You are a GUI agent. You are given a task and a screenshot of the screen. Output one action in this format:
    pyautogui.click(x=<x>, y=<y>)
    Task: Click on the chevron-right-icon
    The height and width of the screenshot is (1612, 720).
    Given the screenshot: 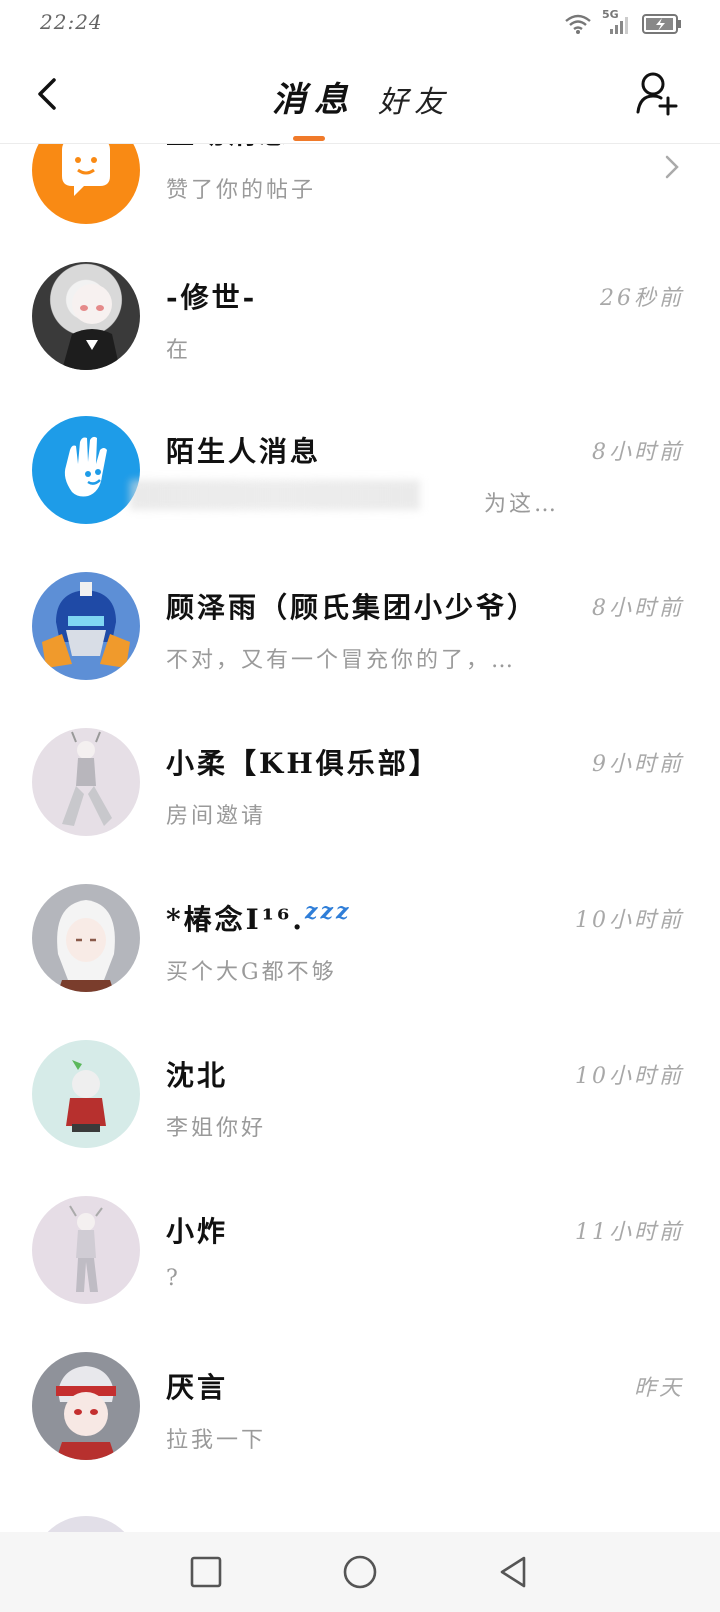 What is the action you would take?
    pyautogui.click(x=672, y=167)
    